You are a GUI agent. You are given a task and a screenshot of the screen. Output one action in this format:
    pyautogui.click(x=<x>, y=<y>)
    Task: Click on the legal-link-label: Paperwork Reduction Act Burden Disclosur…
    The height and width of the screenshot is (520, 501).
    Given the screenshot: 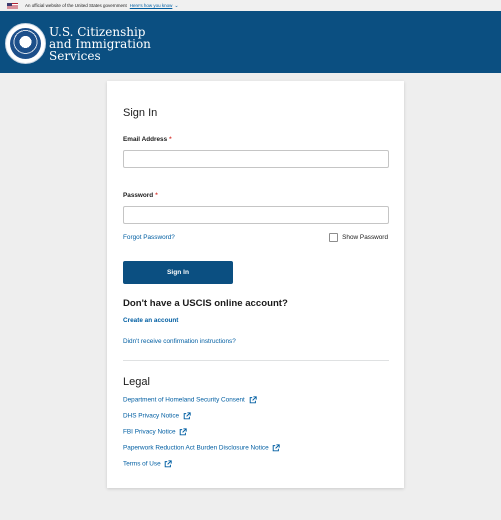 What is the action you would take?
    pyautogui.click(x=196, y=448)
    